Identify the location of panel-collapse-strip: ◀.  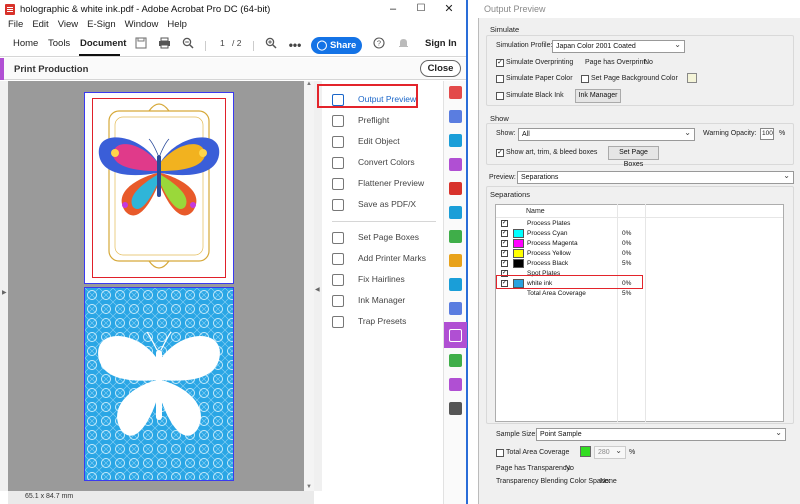
(318, 286).